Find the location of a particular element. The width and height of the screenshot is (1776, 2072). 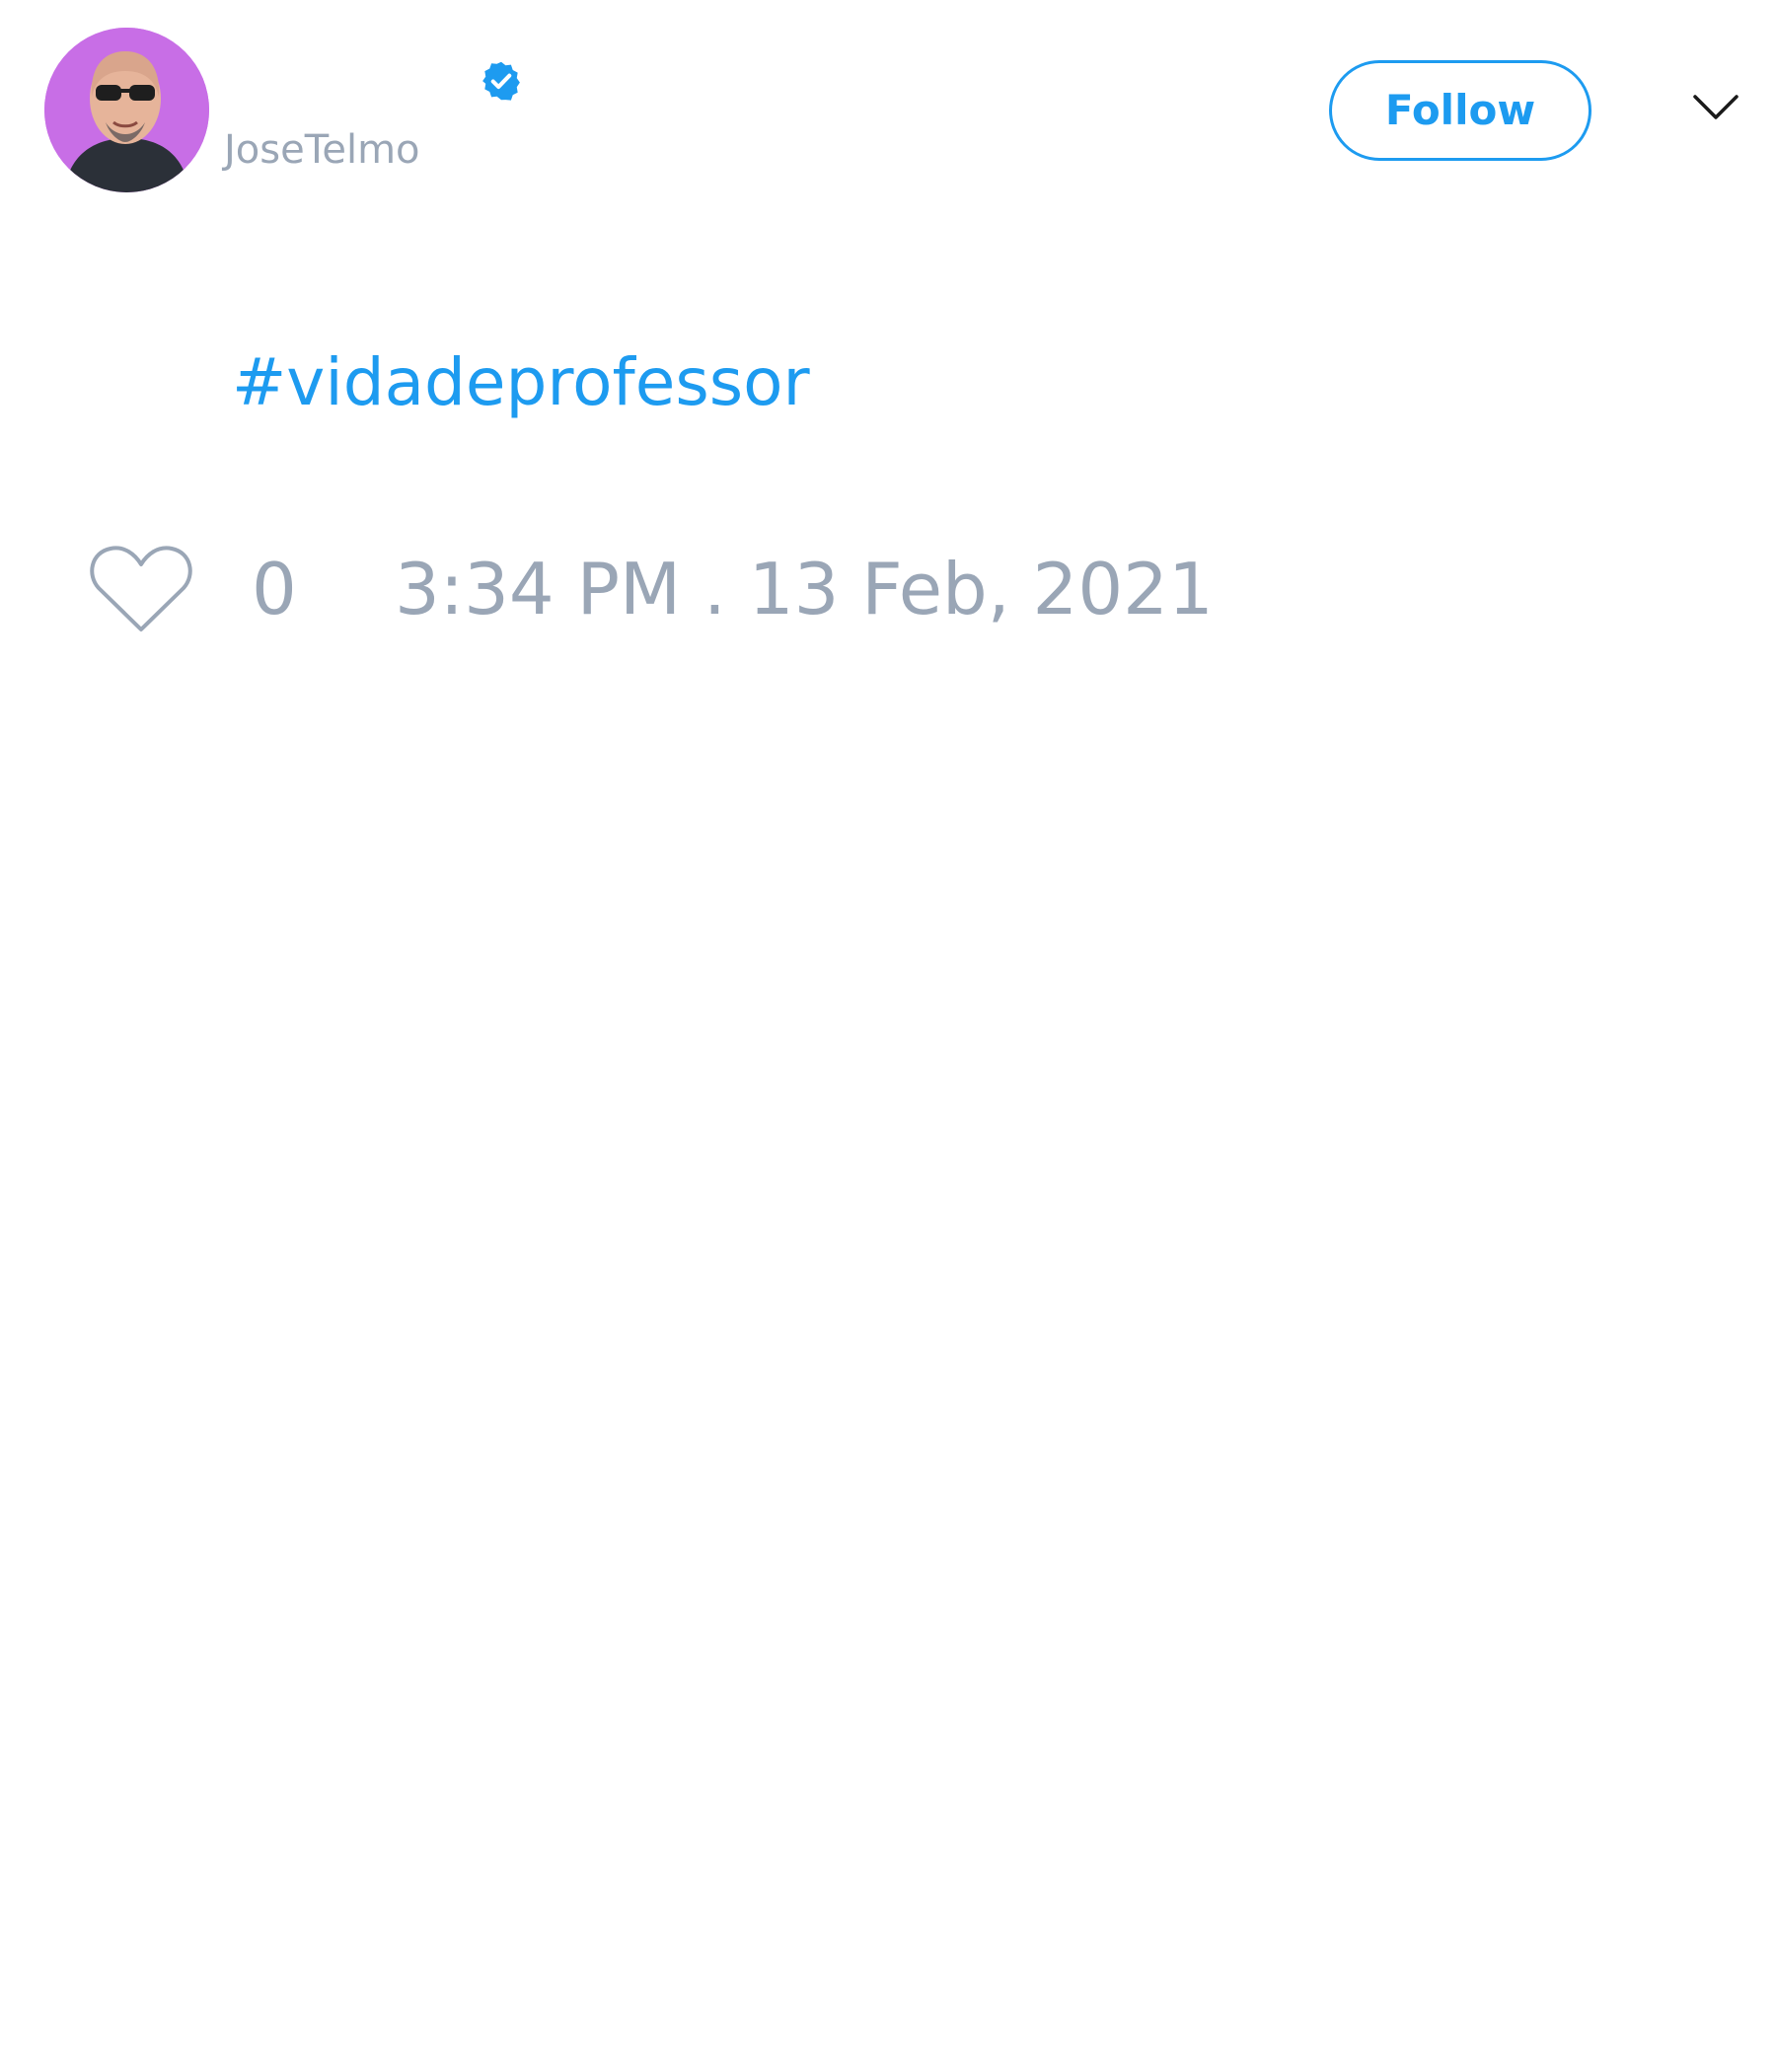

like-count: 0 is located at coordinates (274, 589).